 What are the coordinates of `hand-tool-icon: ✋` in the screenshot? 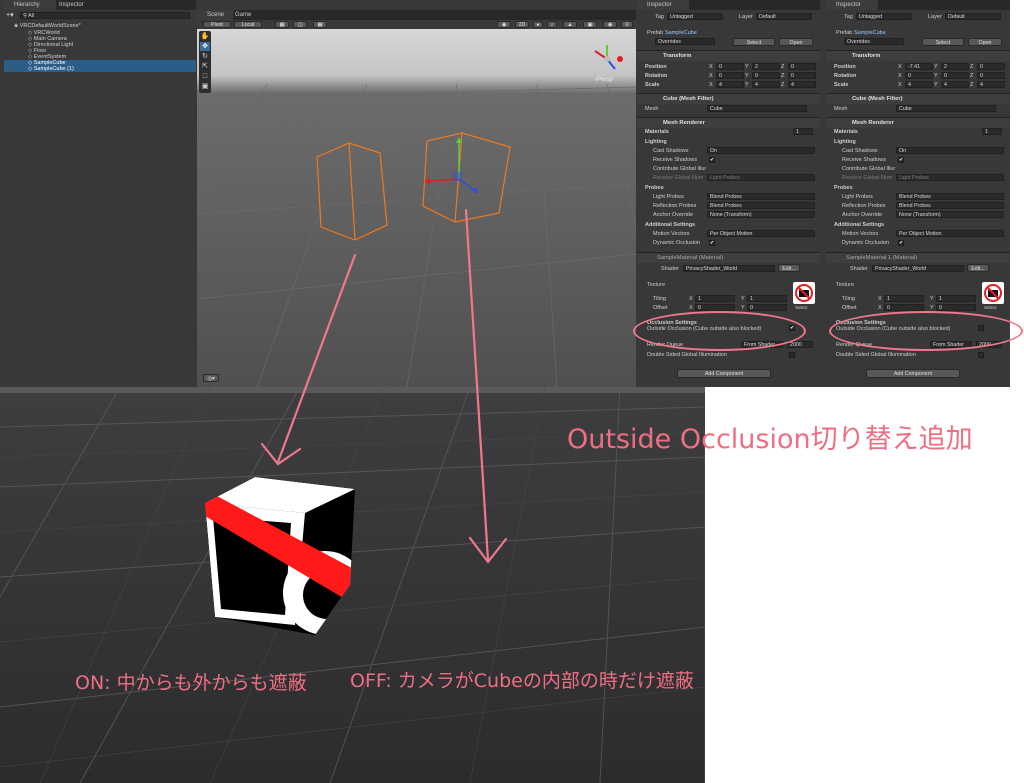 It's located at (205, 36).